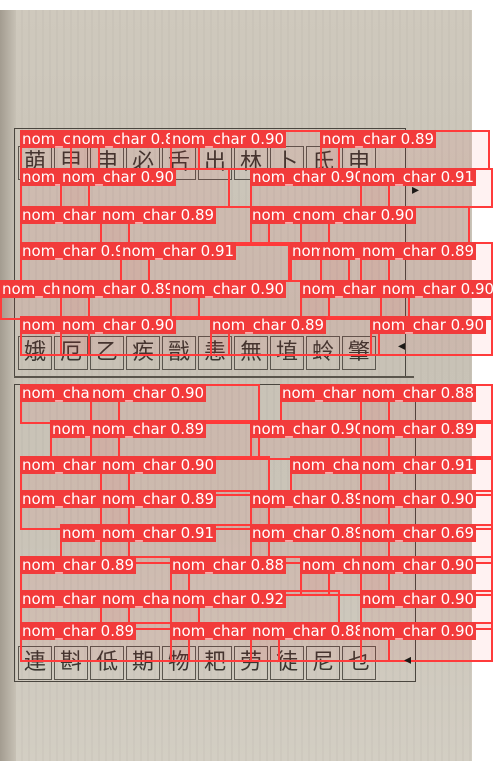 Image resolution: width=493 pixels, height=761 pixels. What do you see at coordinates (228, 599) in the screenshot?
I see `detection-label: nom_char 0.92` at bounding box center [228, 599].